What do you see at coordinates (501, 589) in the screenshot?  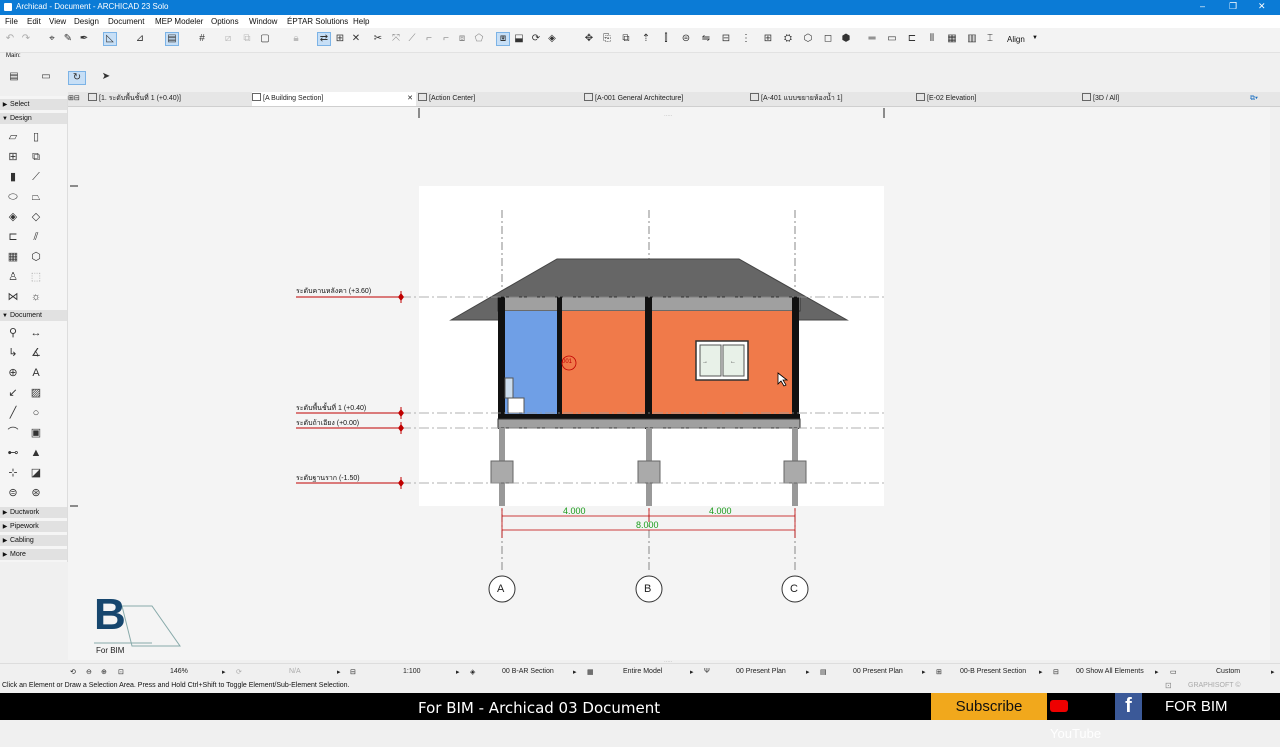 I see `grid-label-a: A` at bounding box center [501, 589].